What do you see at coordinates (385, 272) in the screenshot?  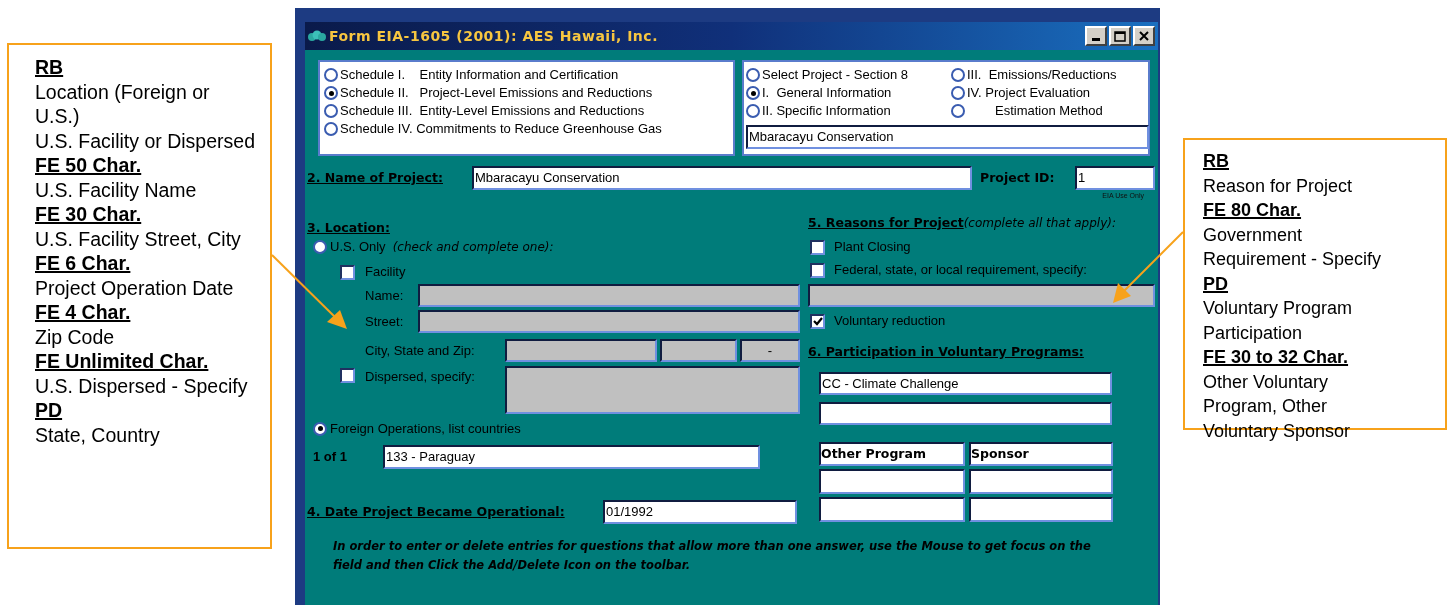 I see `checkbox-label: Facility` at bounding box center [385, 272].